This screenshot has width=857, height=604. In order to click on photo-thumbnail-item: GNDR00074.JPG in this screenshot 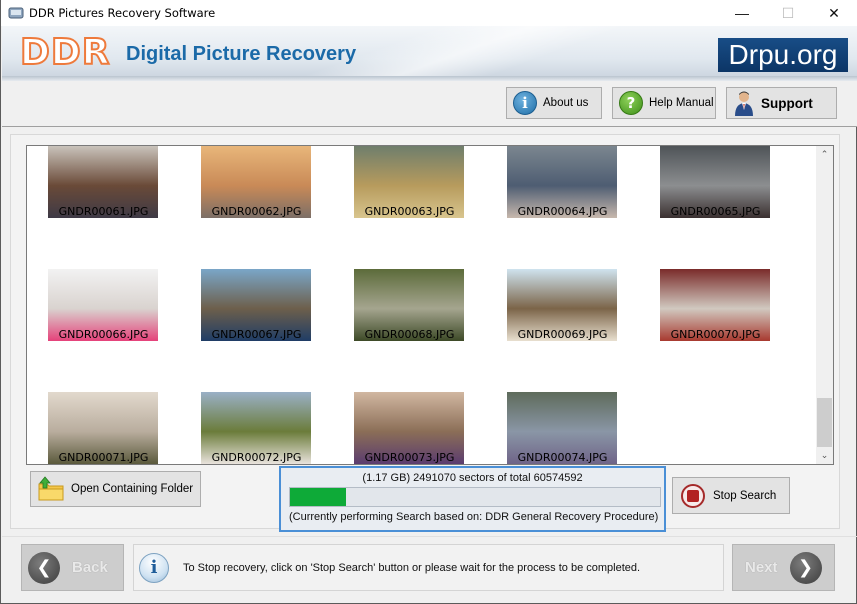, I will do `click(562, 418)`.